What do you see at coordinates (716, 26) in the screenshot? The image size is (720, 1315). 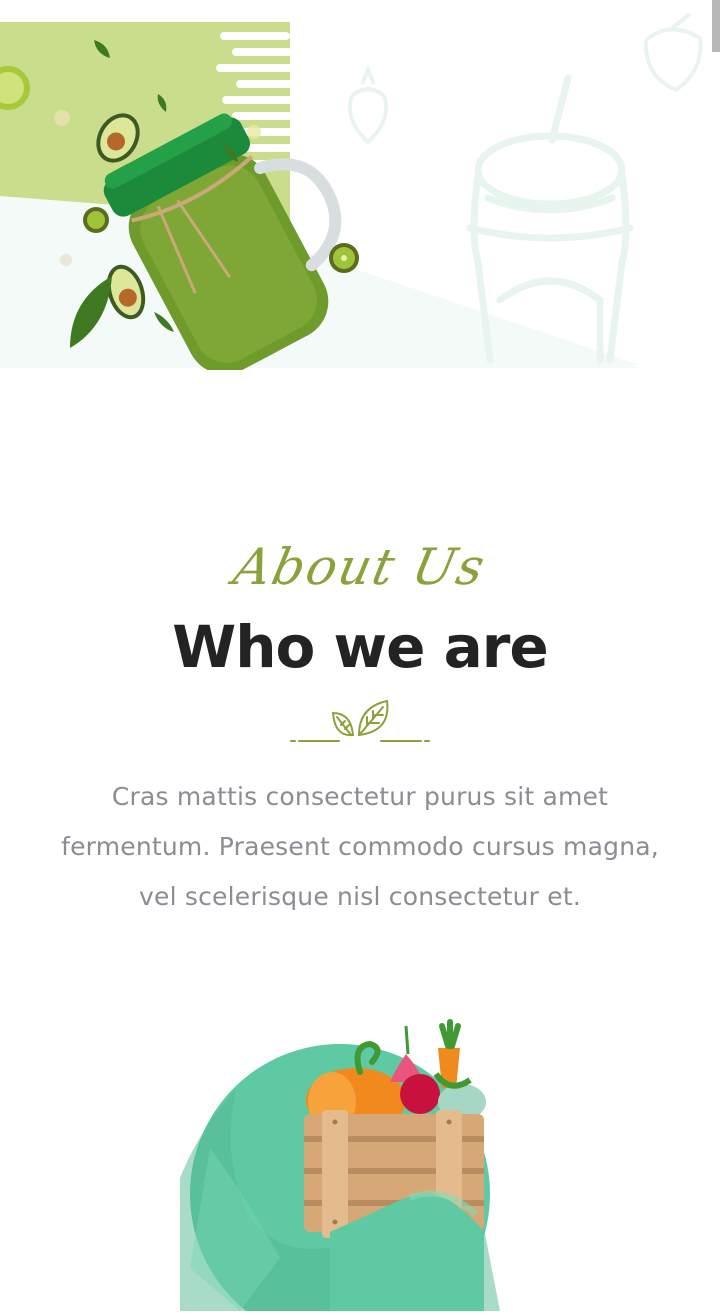 I see `scrollbar-thumb` at bounding box center [716, 26].